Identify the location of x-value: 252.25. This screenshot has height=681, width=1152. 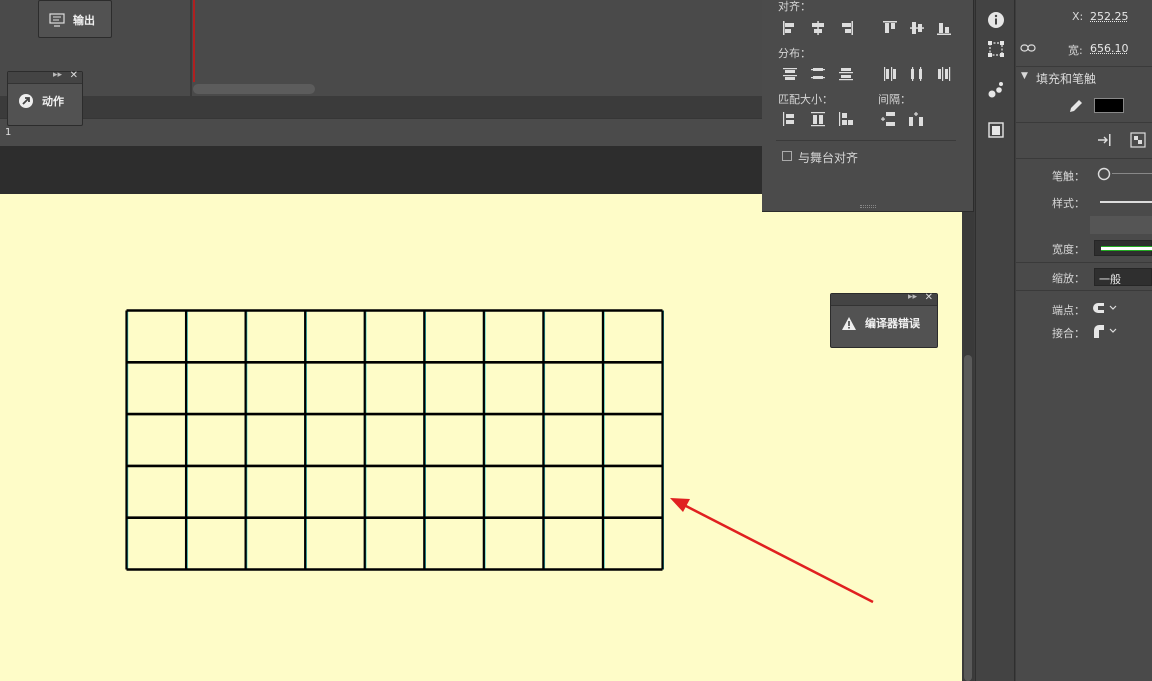
(1109, 16).